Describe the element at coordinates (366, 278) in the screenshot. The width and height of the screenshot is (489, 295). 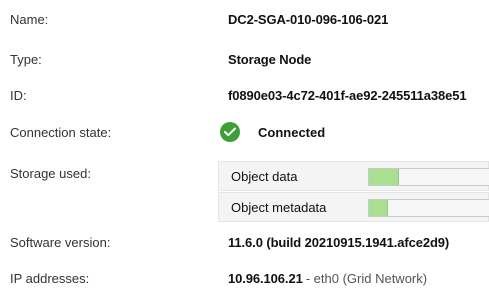
I see `ip-interface: - eth0 (Grid Network)` at that location.